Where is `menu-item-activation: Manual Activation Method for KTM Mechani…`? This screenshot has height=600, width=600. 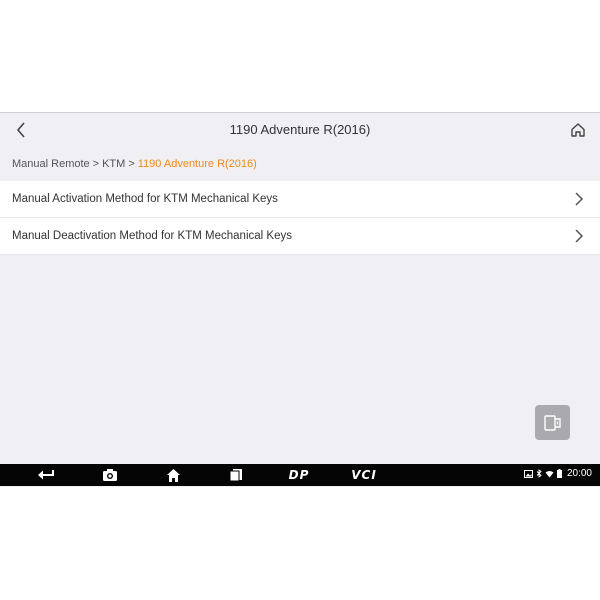 menu-item-activation: Manual Activation Method for KTM Mechani… is located at coordinates (300, 199).